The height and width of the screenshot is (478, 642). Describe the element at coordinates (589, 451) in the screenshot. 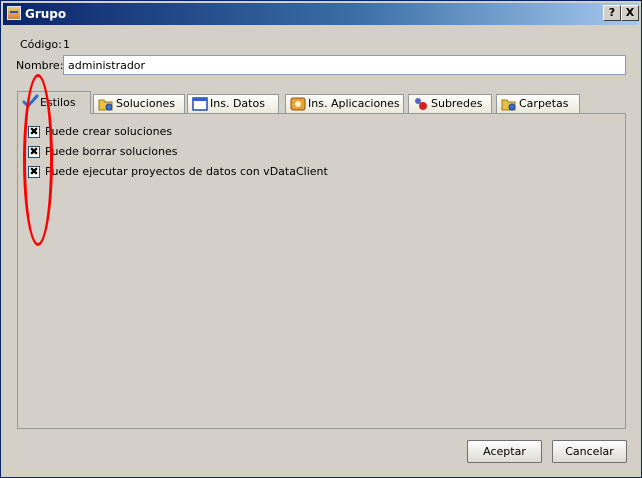

I see `cancel-button: Cancelar` at that location.